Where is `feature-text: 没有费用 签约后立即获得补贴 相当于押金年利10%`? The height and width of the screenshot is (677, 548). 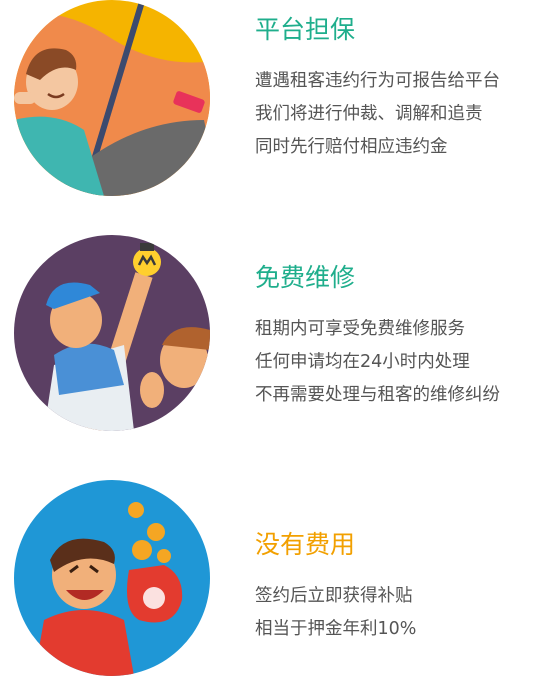
feature-text: 没有费用 签约后立即获得补贴 相当于押金年利10% is located at coordinates (400, 588).